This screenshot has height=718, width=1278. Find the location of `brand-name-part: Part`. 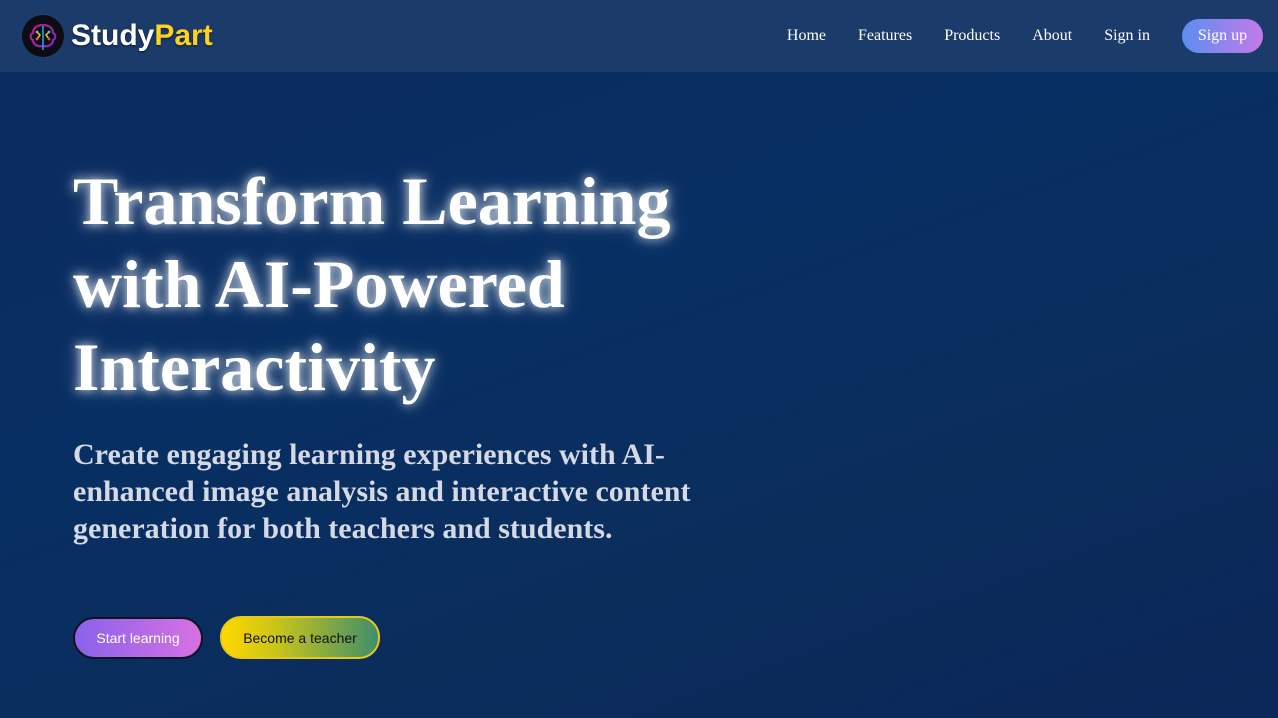

brand-name-part: Part is located at coordinates (183, 35).